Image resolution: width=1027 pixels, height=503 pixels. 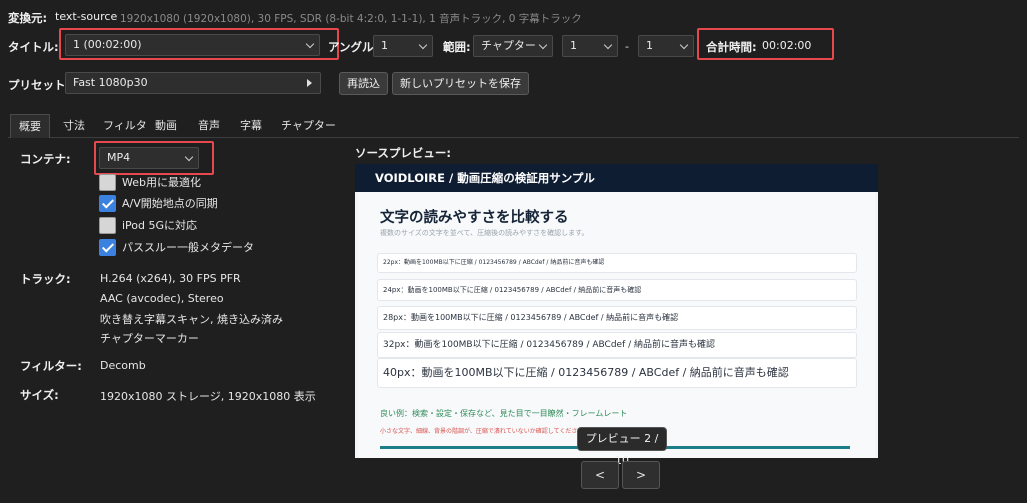 I want to click on tracks-label: トラック:, so click(x=45, y=279).